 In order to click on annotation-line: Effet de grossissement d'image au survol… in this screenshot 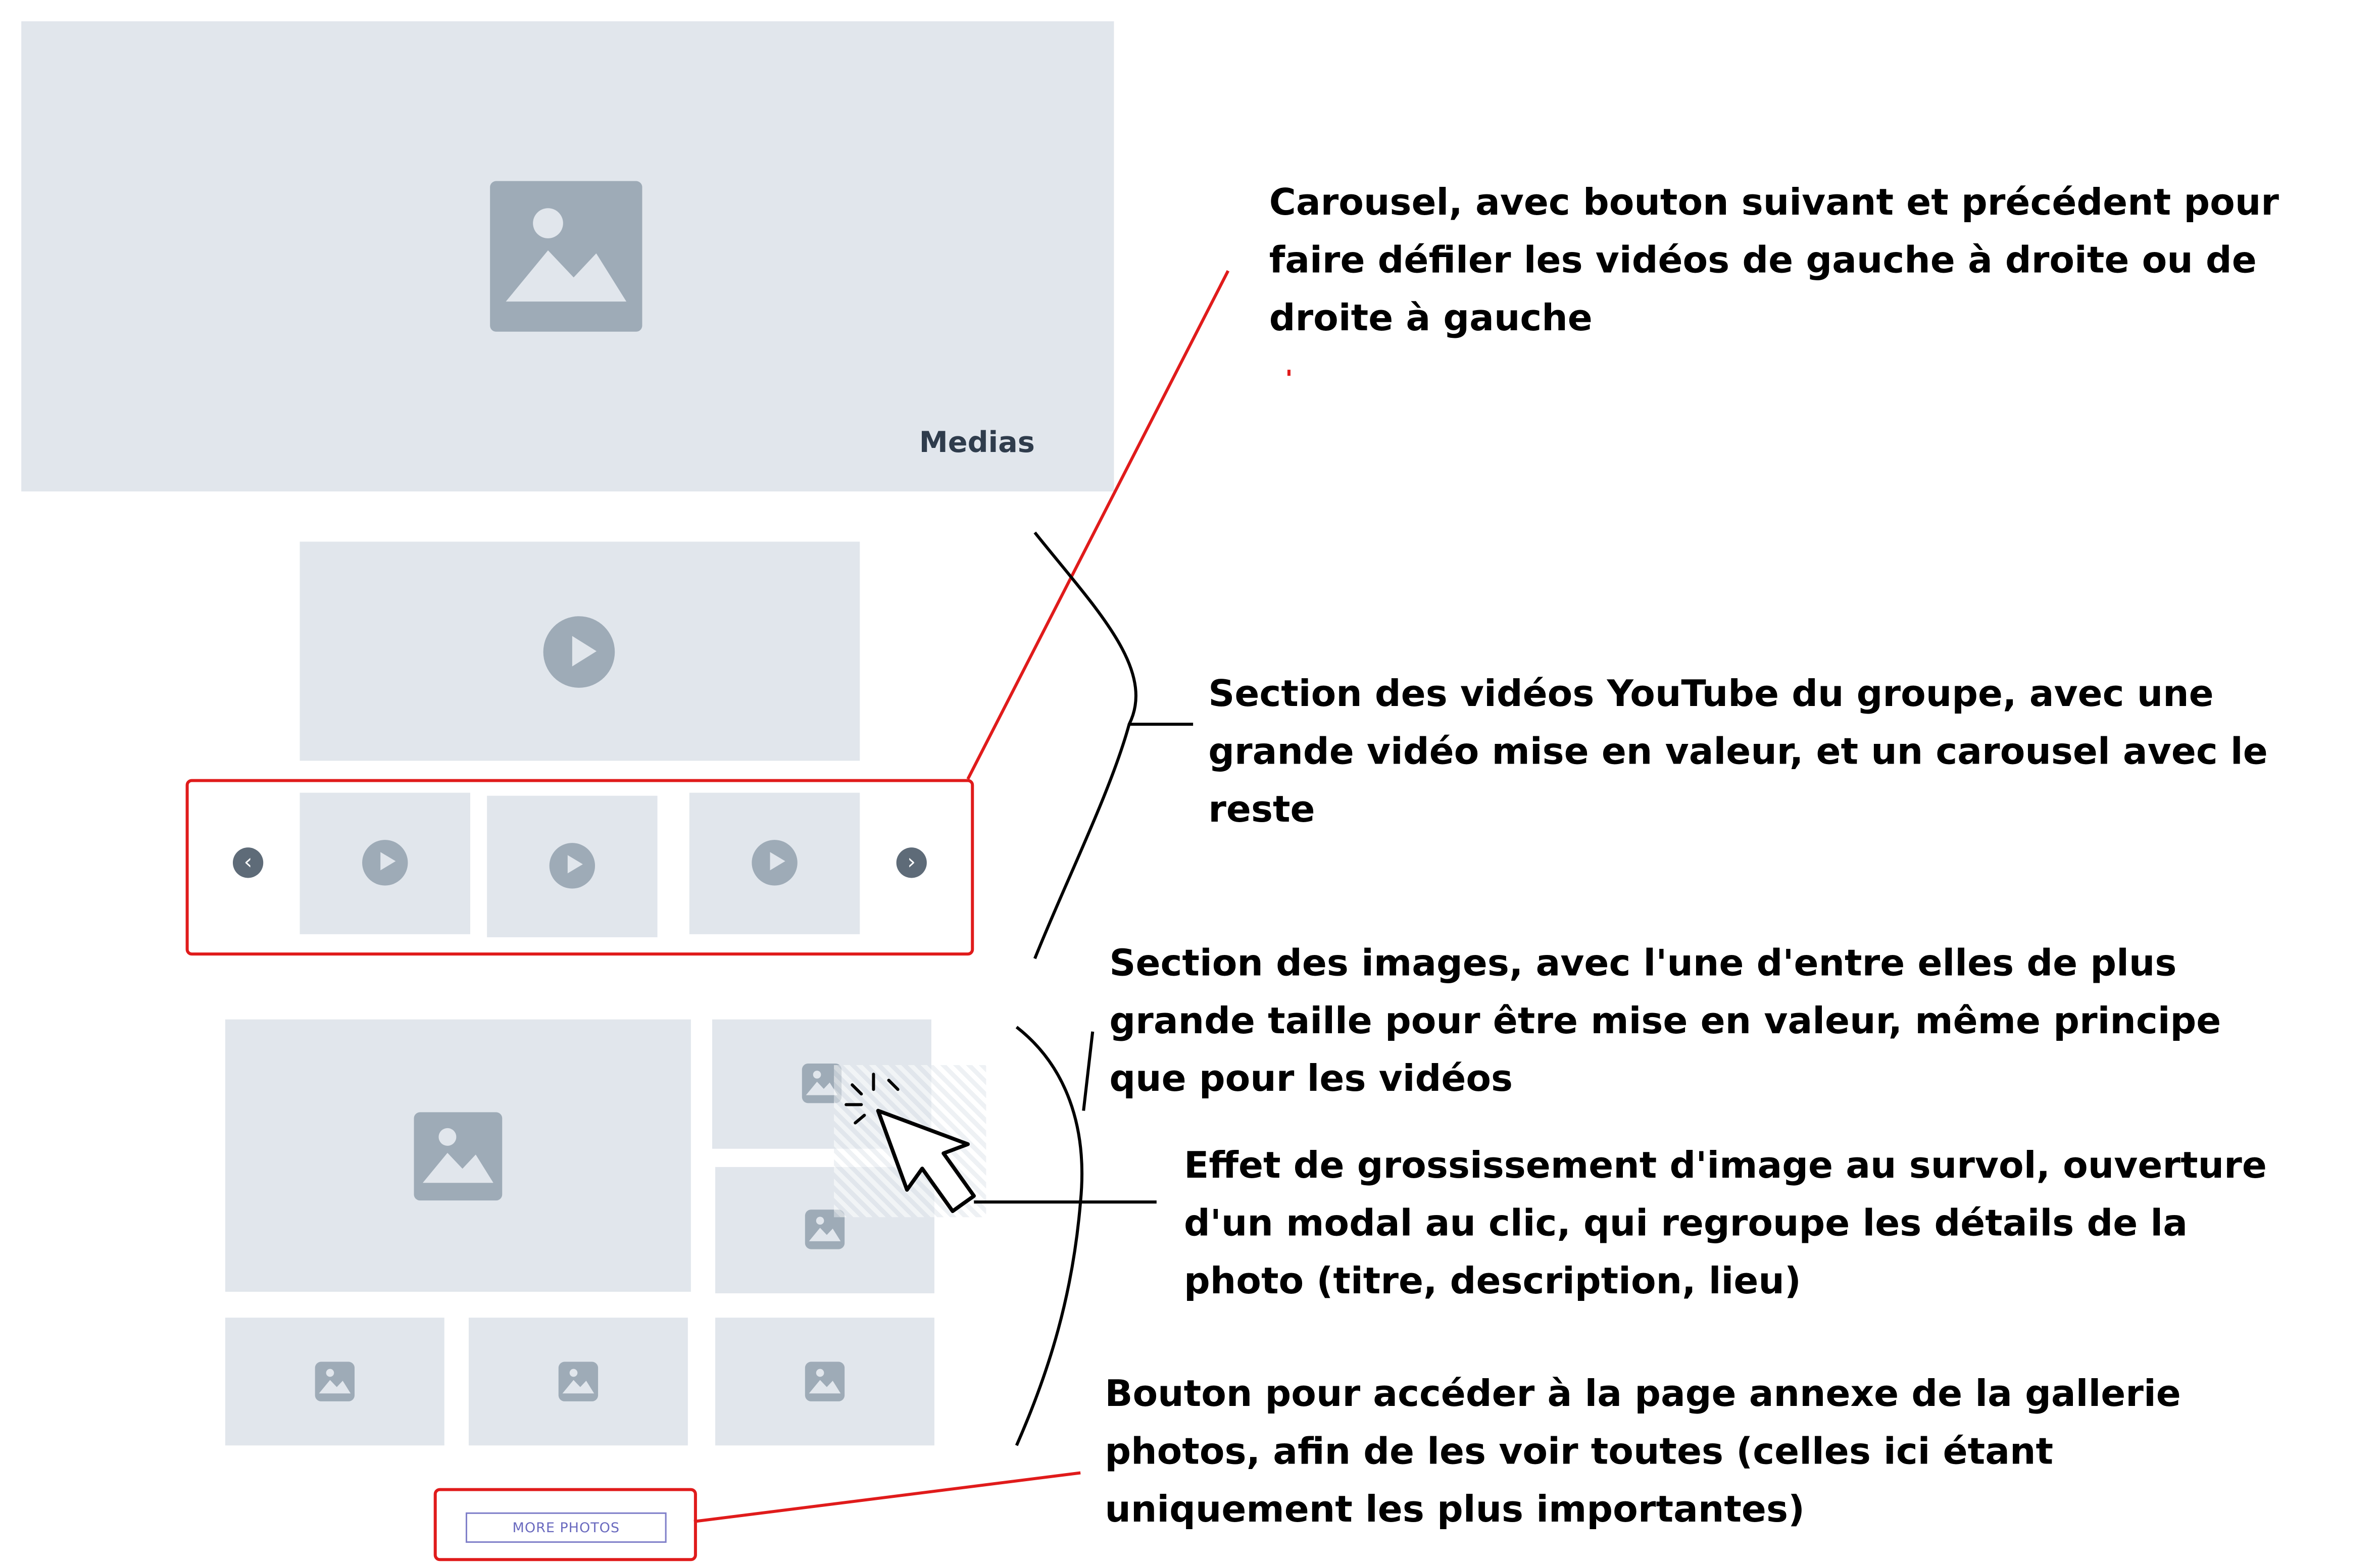, I will do `click(1726, 1165)`.